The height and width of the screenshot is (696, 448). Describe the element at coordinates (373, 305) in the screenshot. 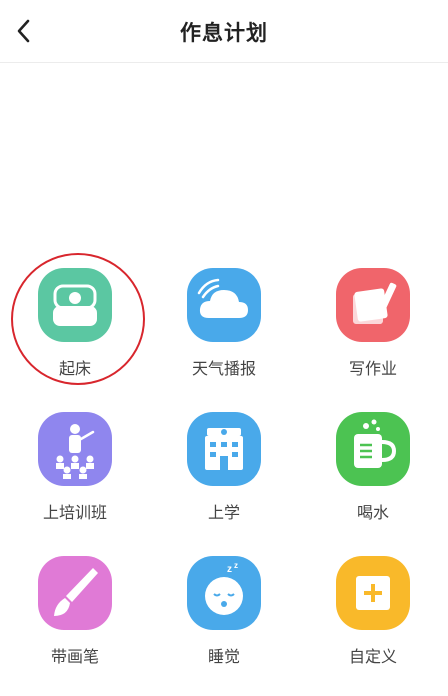

I see `notebook-pen-icon` at that location.